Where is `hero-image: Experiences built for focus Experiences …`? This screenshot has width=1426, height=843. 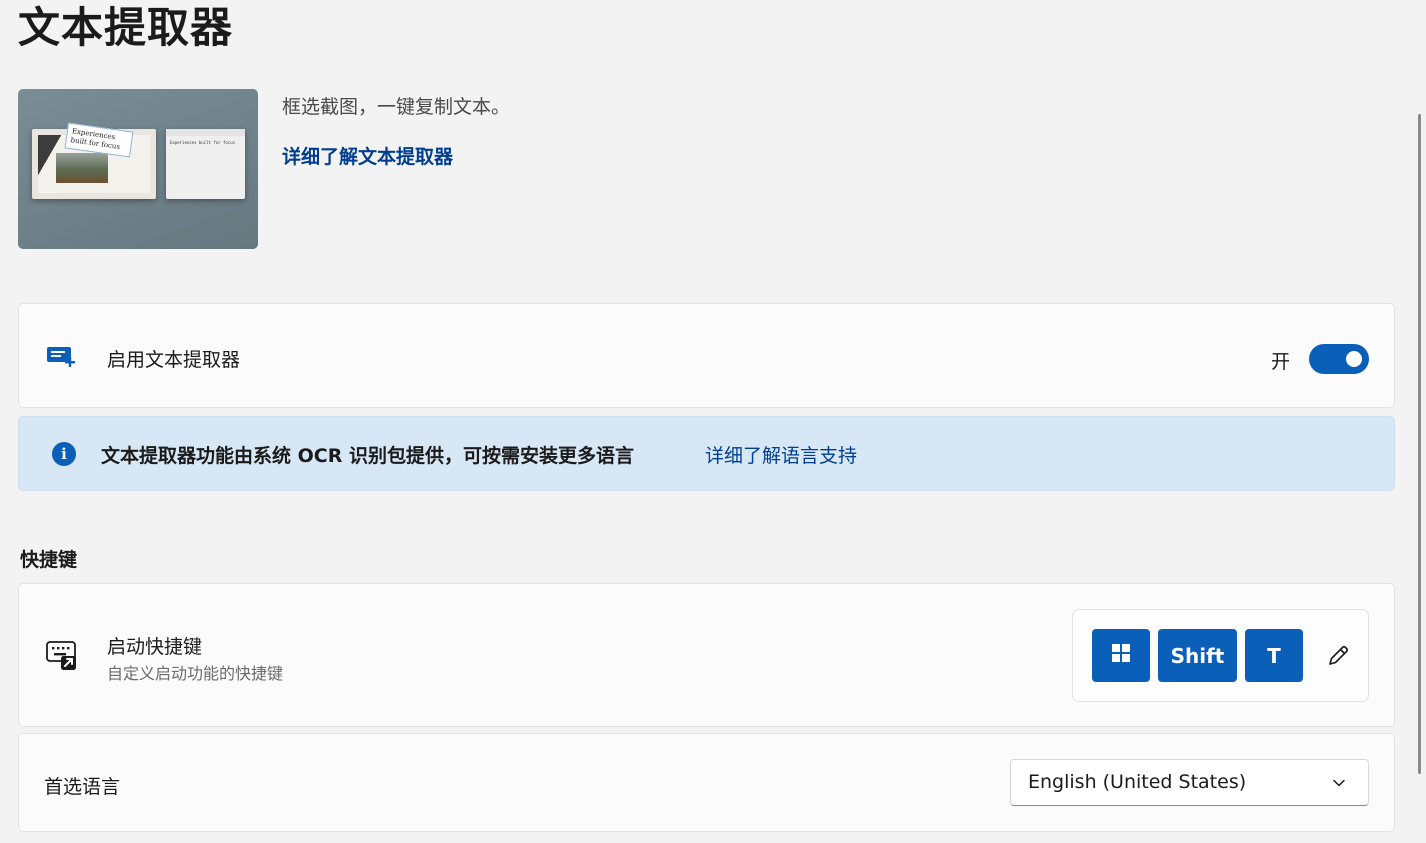 hero-image: Experiences built for focus Experiences … is located at coordinates (138, 169).